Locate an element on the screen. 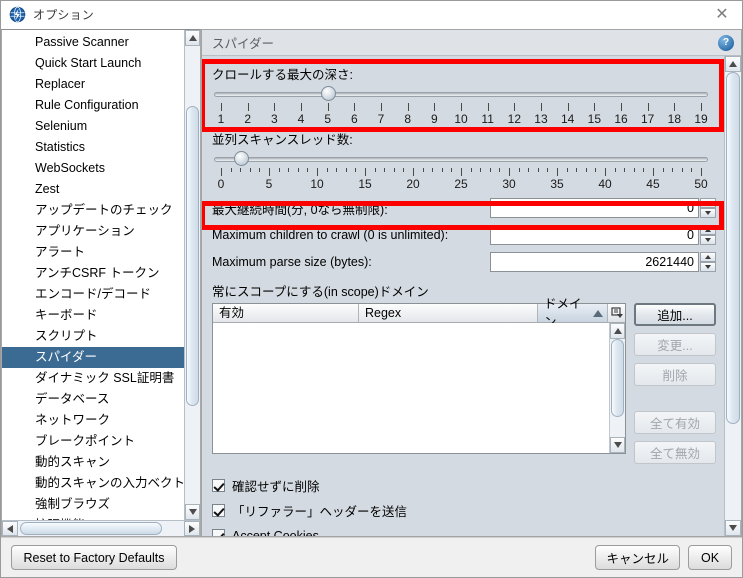  sidebar-hscroll-track is located at coordinates (101, 528).